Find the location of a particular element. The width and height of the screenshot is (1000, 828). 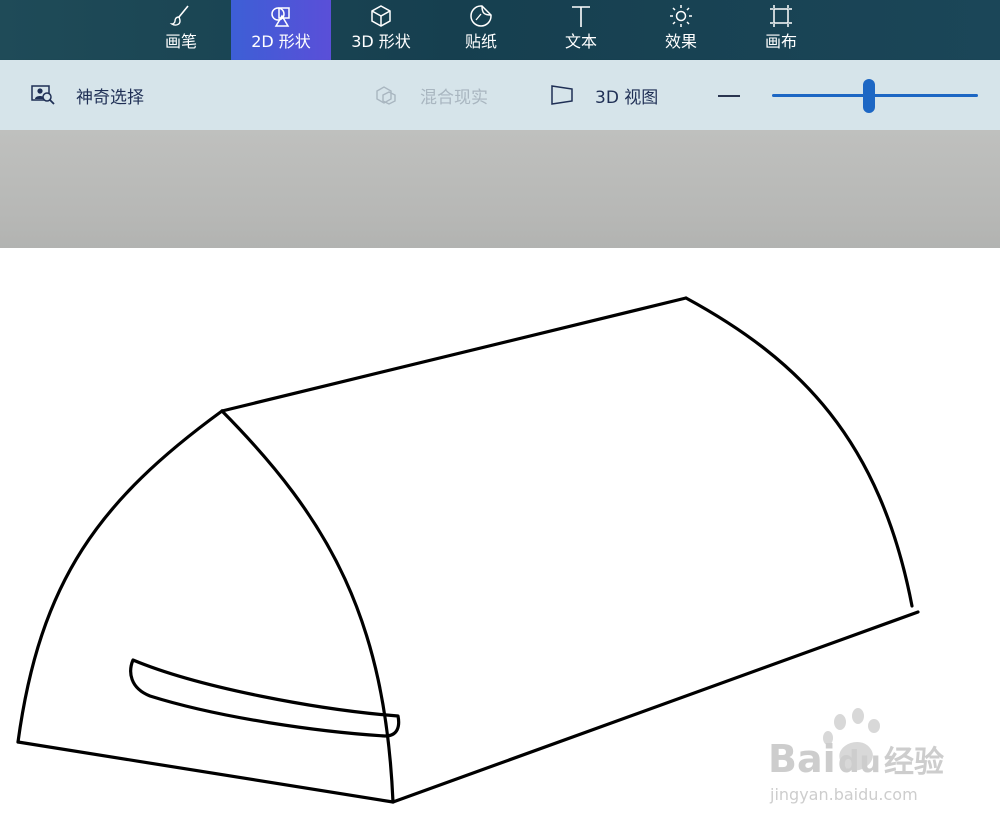

shapes-2d-icon is located at coordinates (281, 16).